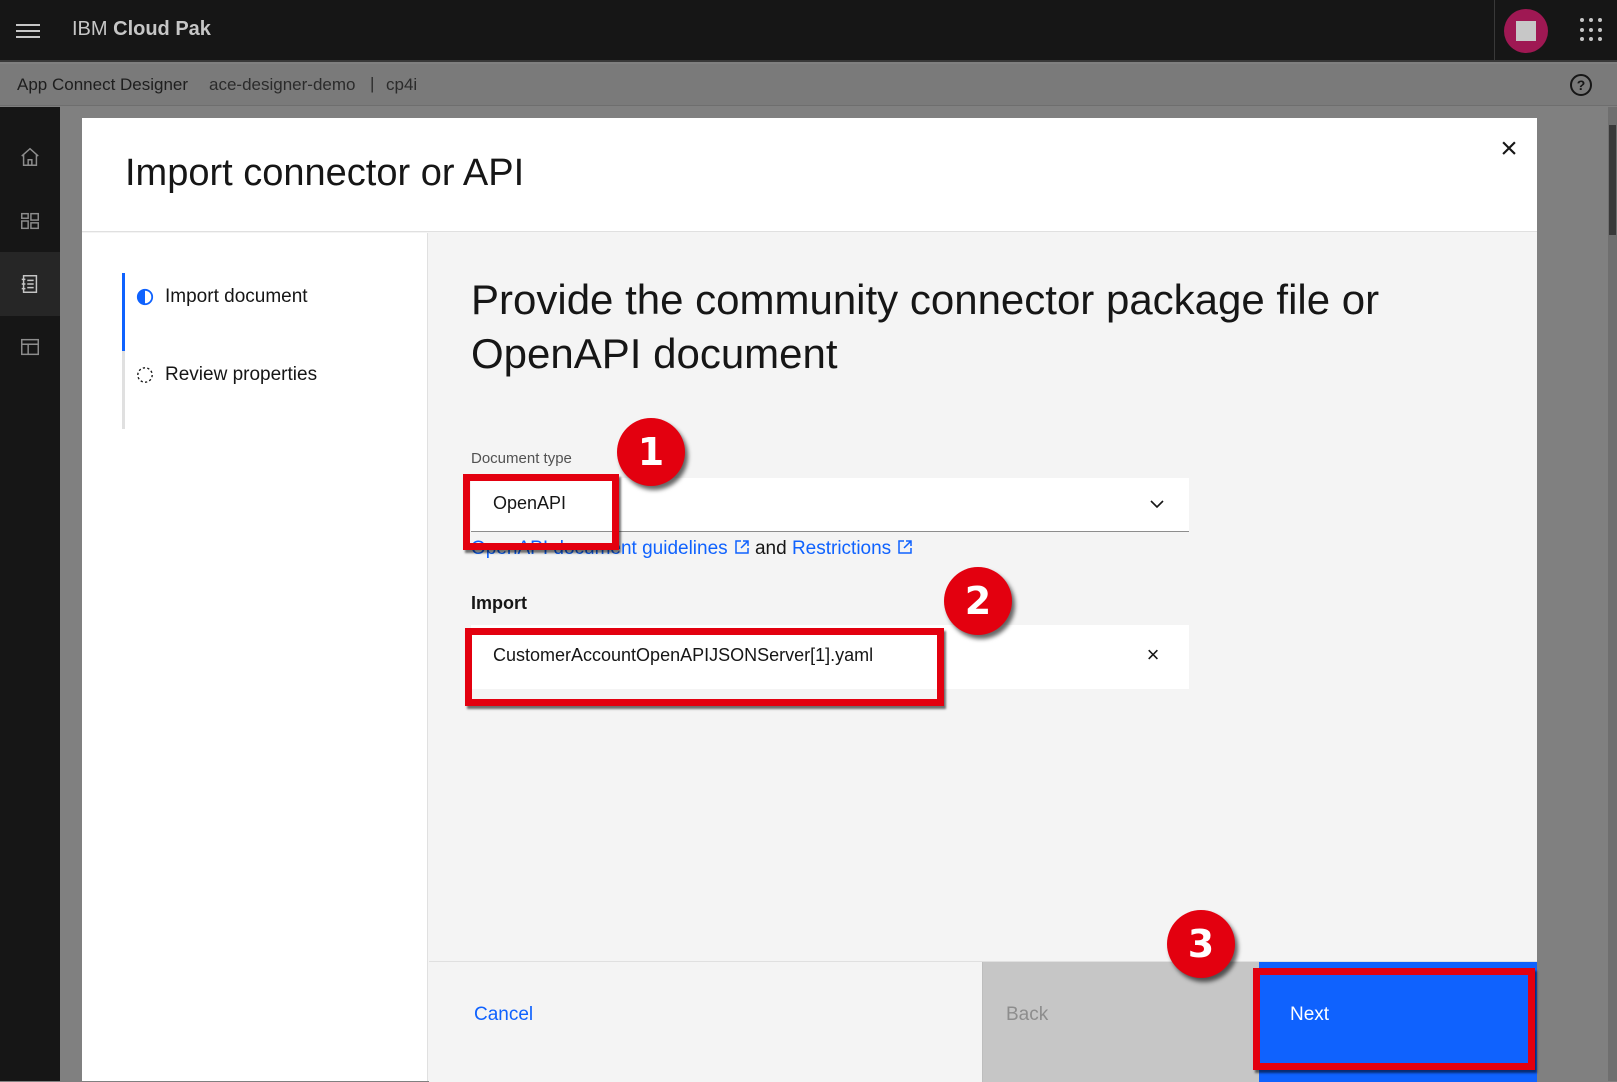 This screenshot has width=1617, height=1082. Describe the element at coordinates (1153, 655) in the screenshot. I see `remove-file-icon: ×` at that location.